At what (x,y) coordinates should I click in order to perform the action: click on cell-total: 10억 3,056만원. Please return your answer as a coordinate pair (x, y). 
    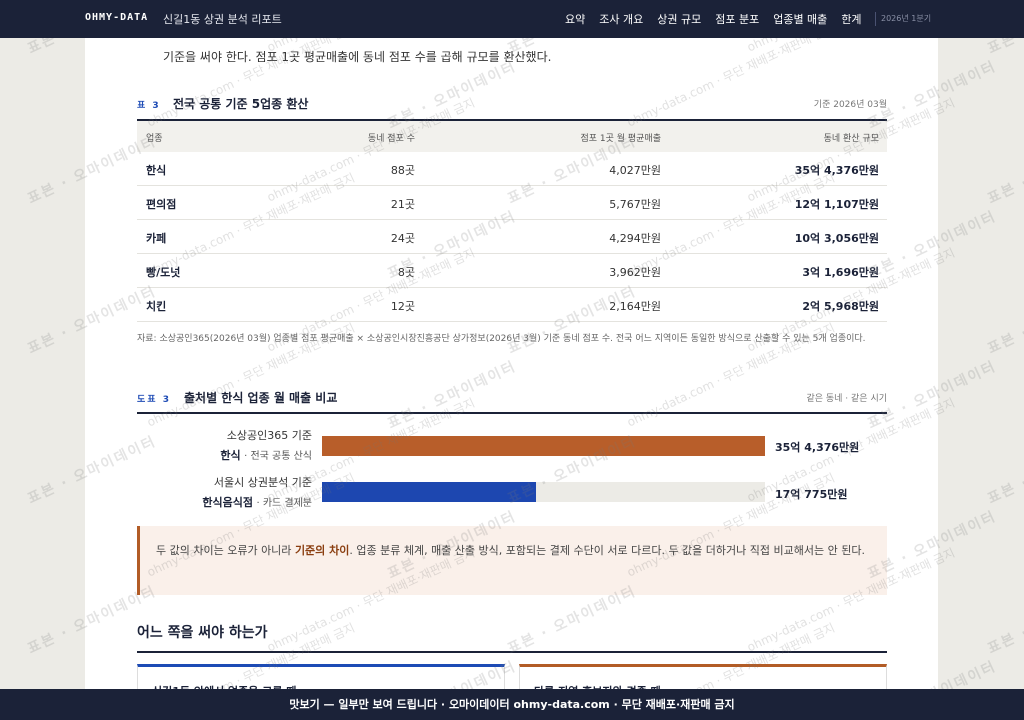
    Looking at the image, I should click on (836, 238).